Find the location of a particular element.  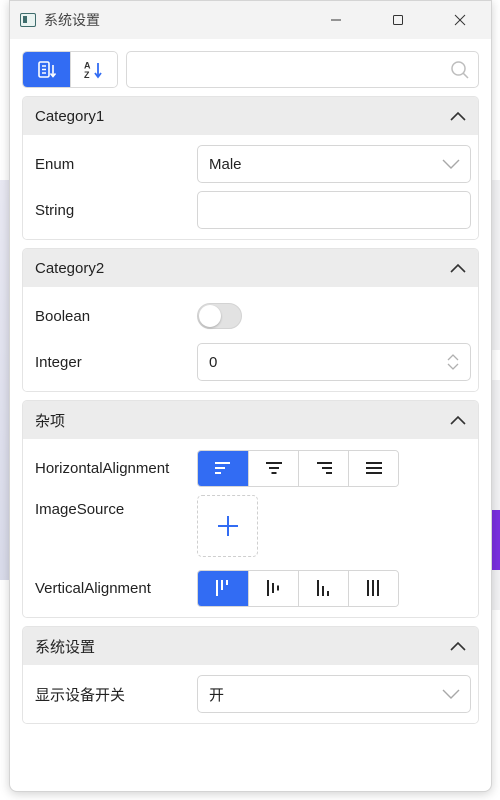

close-icon is located at coordinates (460, 20).